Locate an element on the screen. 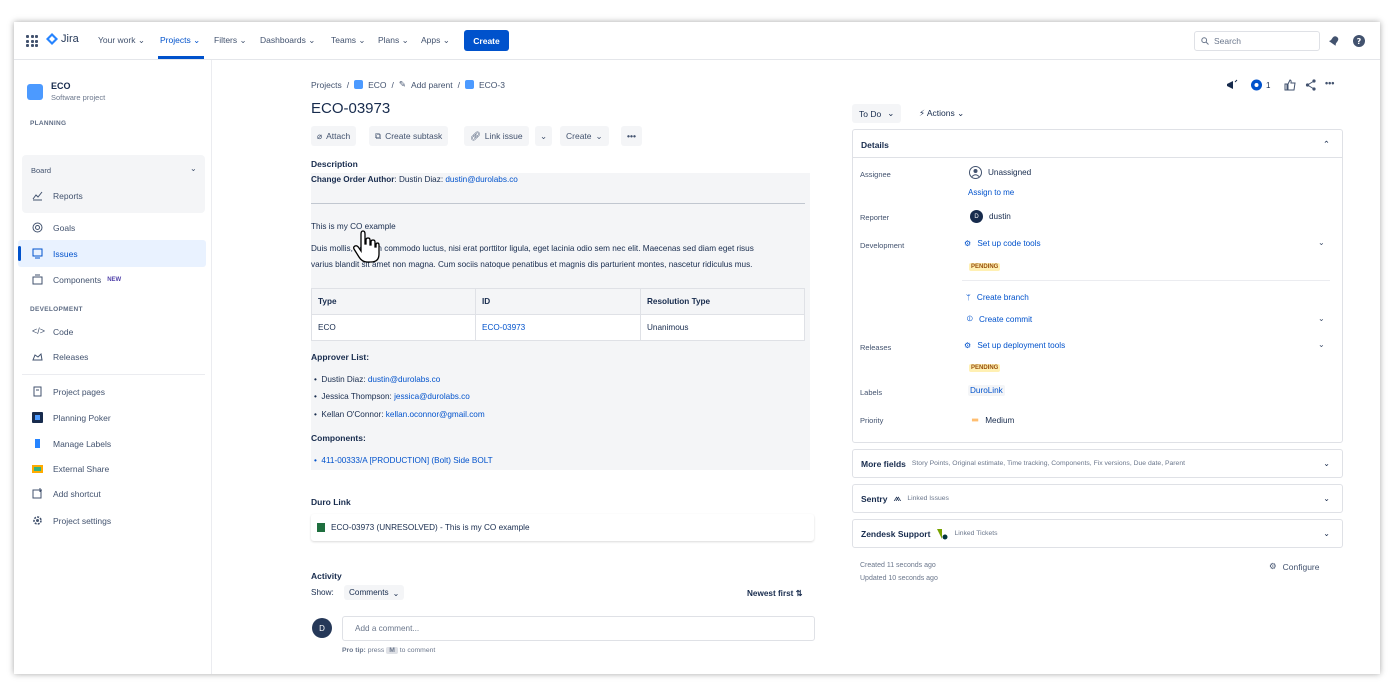 The height and width of the screenshot is (700, 1398). watchers-button: 1 is located at coordinates (1260, 85).